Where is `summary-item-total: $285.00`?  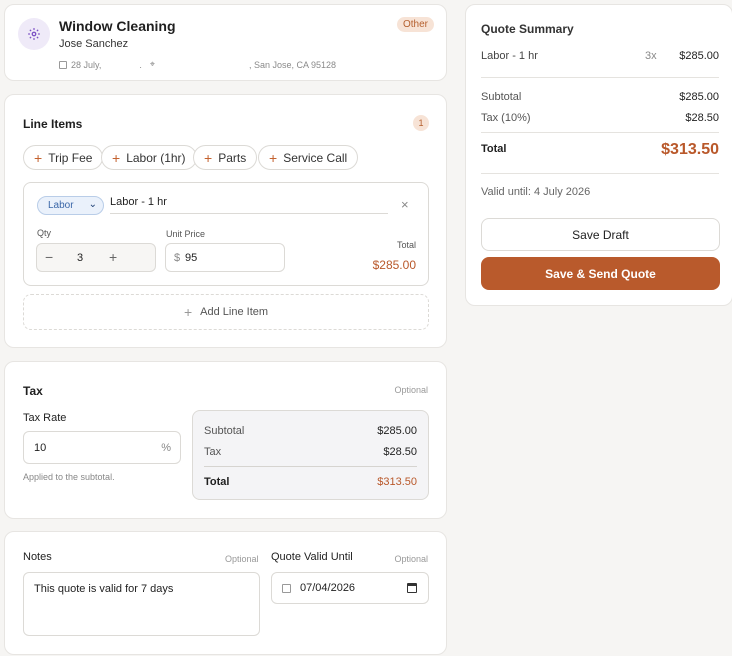
summary-item-total: $285.00 is located at coordinates (699, 56).